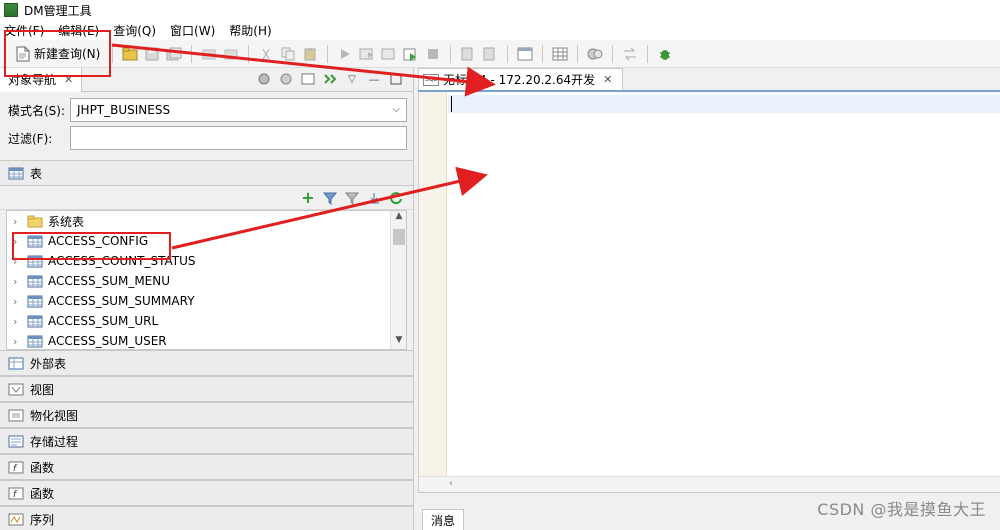  I want to click on commit-icon, so click(468, 54).